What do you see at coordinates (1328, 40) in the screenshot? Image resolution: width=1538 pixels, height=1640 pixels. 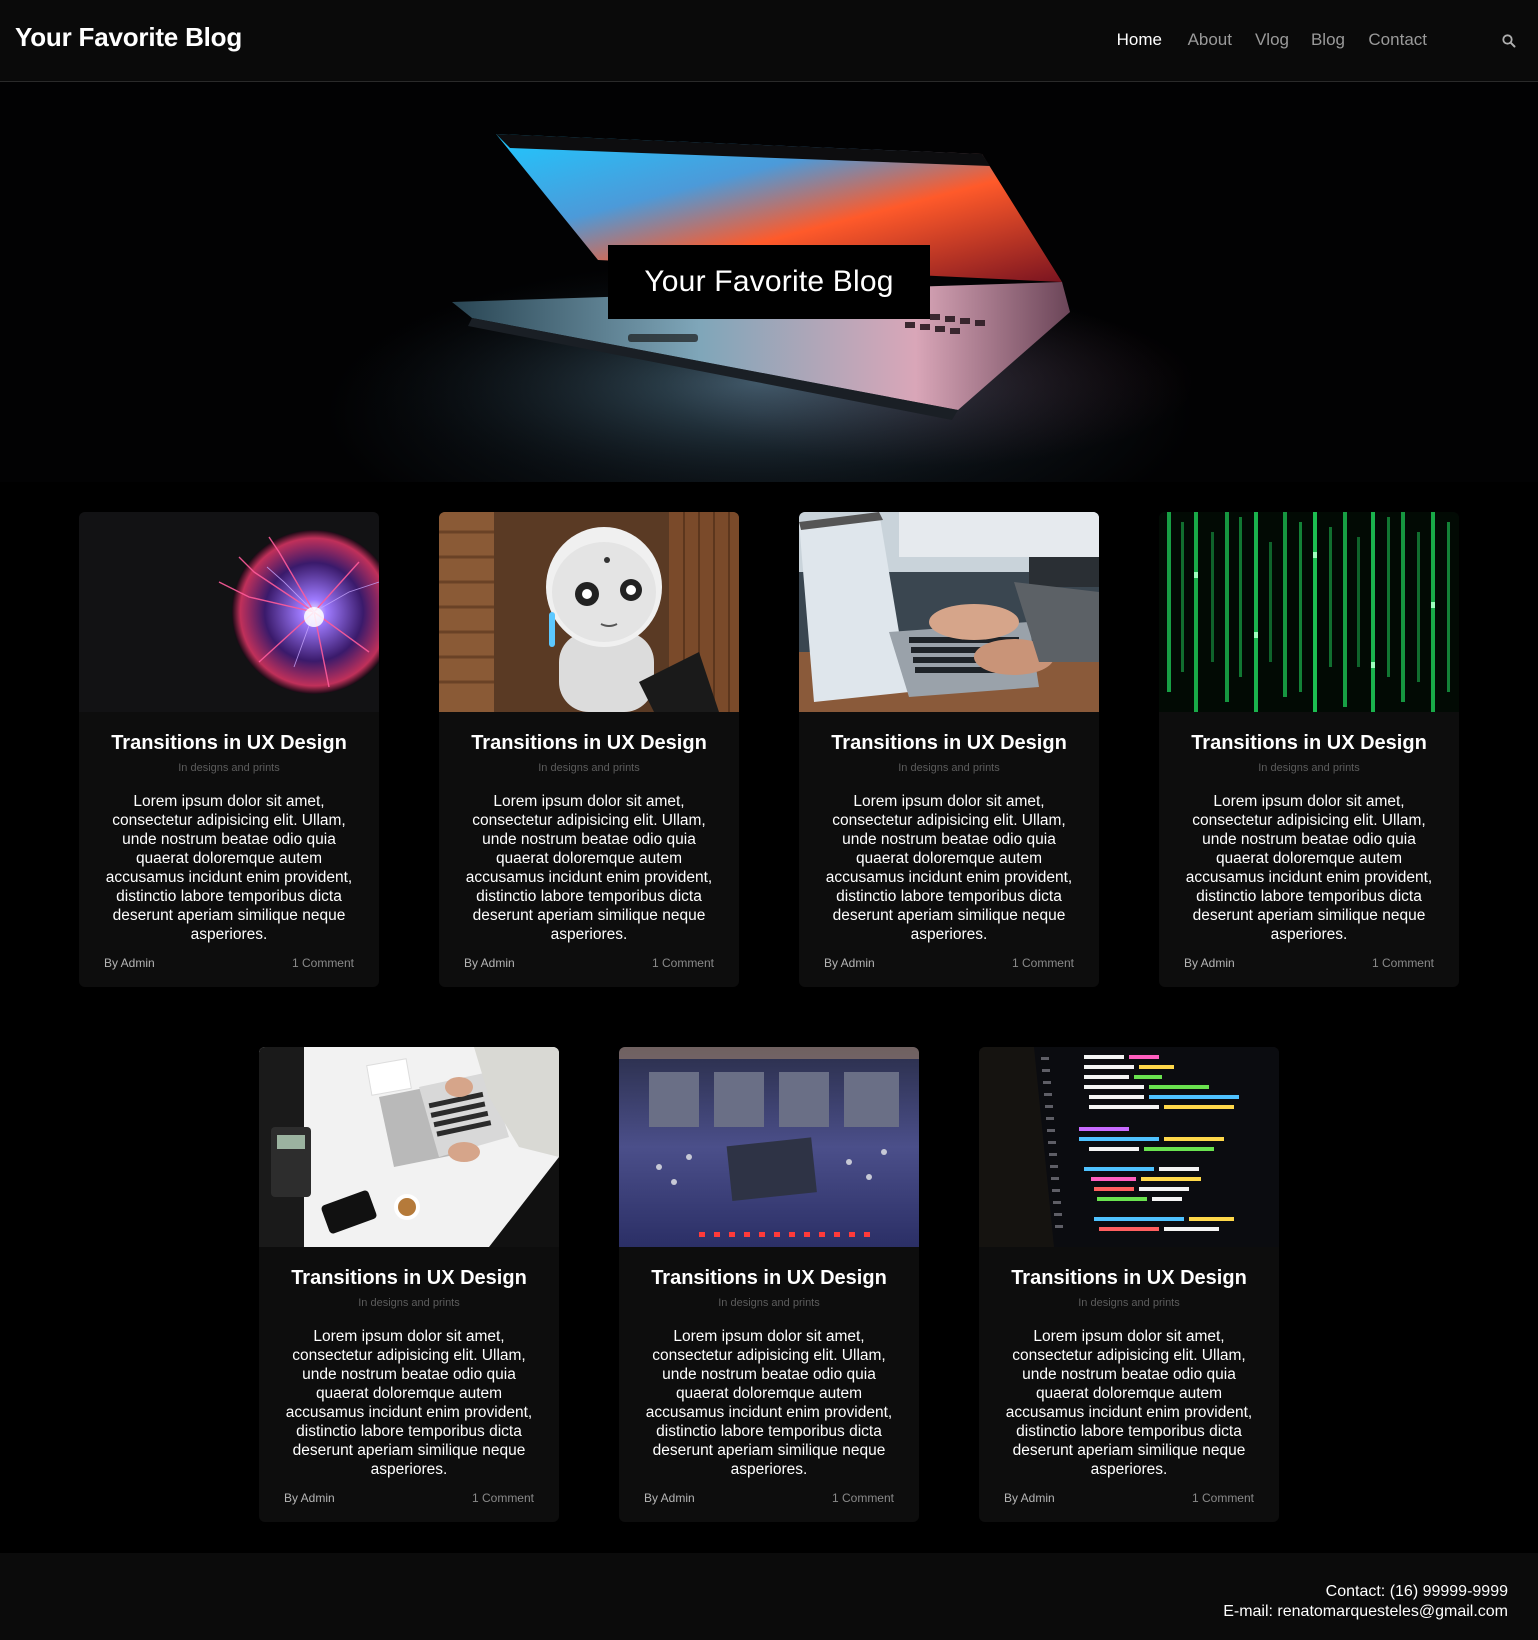 I see `nav-blog-link: Blog` at bounding box center [1328, 40].